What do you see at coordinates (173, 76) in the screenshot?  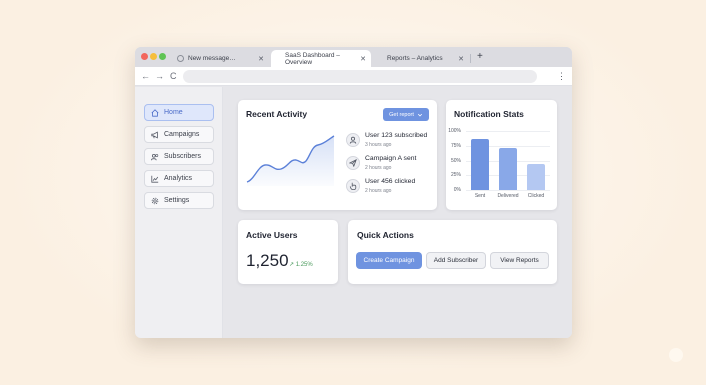 I see `reload-button: C` at bounding box center [173, 76].